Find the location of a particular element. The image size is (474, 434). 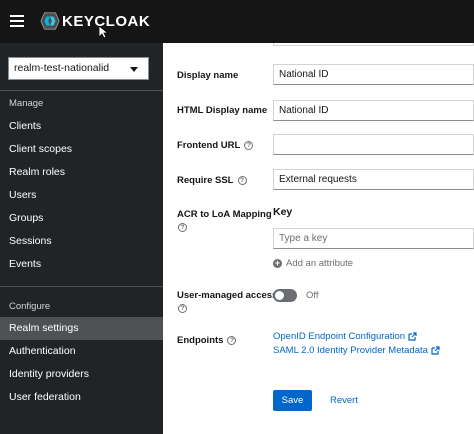

truncated-field is located at coordinates (373, 44).